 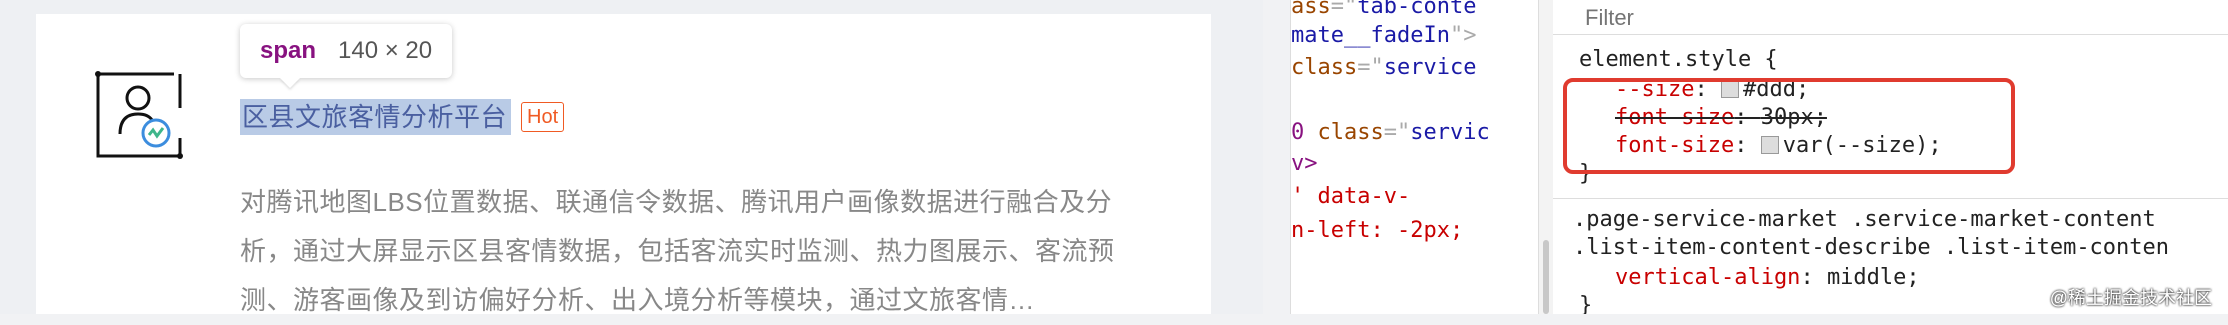 I want to click on scrollbar-thumb, so click(x=1546, y=277).